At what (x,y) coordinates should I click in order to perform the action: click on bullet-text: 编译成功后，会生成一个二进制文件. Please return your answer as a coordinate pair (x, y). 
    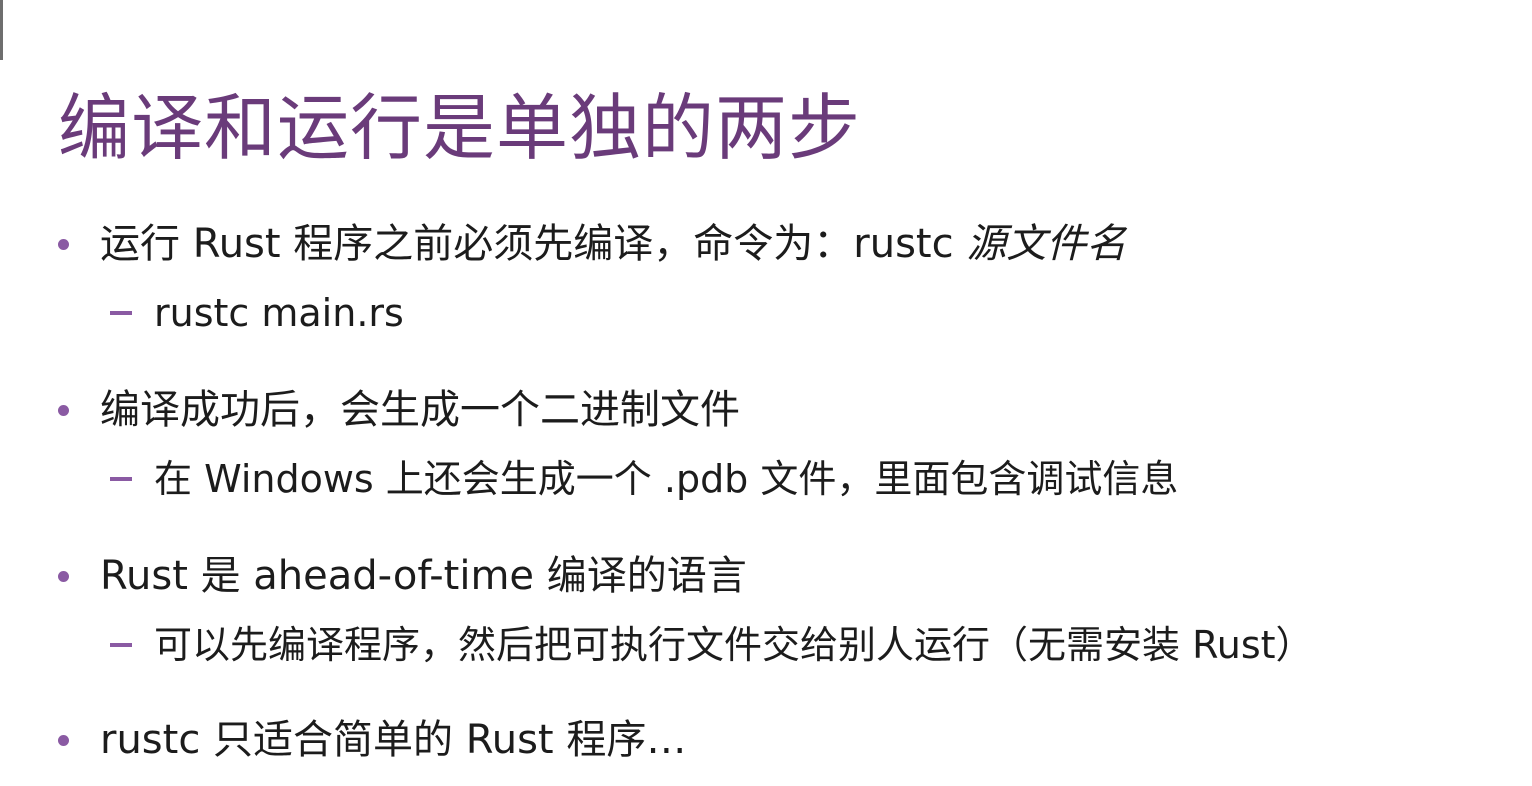
    Looking at the image, I should click on (420, 410).